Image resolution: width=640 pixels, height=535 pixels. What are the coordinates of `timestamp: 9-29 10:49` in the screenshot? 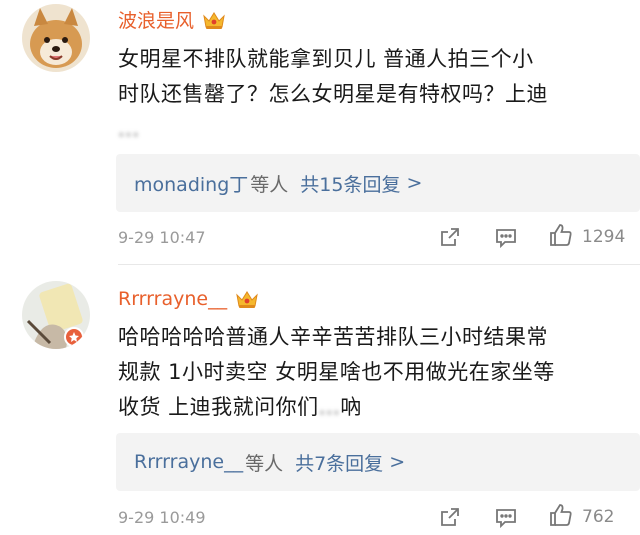 It's located at (162, 517).